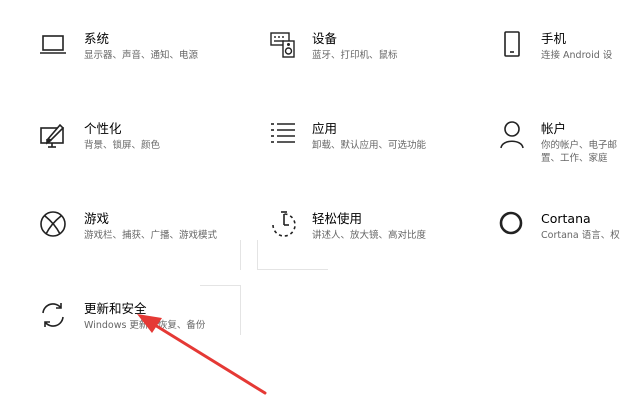 The width and height of the screenshot is (620, 411). I want to click on tile-phone-desc: 连接 Android 设, so click(577, 55).